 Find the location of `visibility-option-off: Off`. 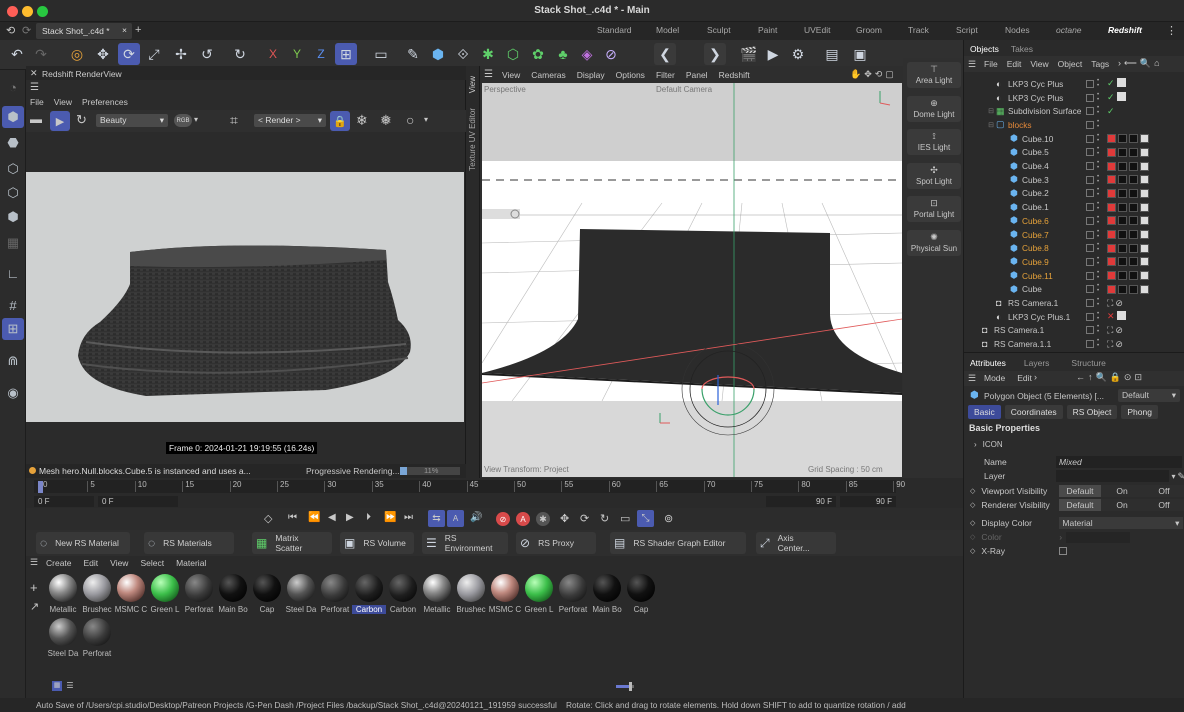

visibility-option-off: Off is located at coordinates (1163, 491).